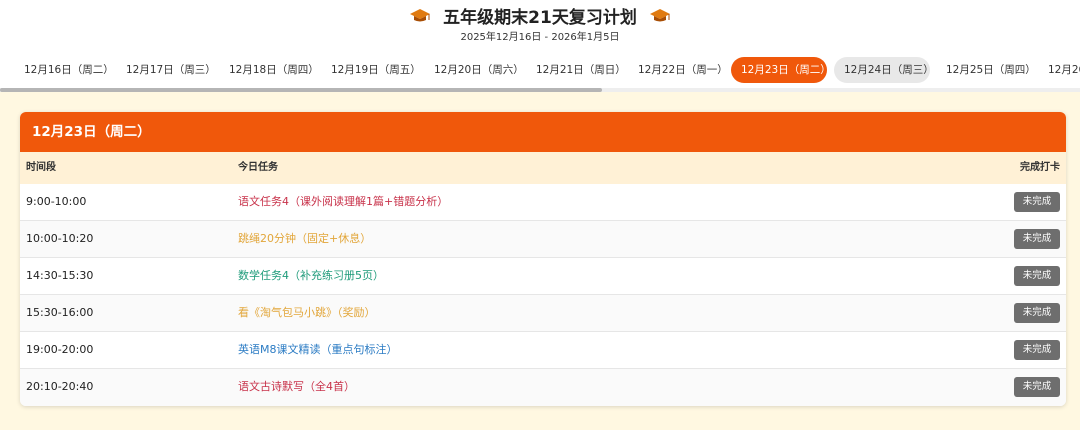 Image resolution: width=1080 pixels, height=430 pixels. Describe the element at coordinates (781, 70) in the screenshot. I see `tab-12-23: 12月23日（周二）` at that location.